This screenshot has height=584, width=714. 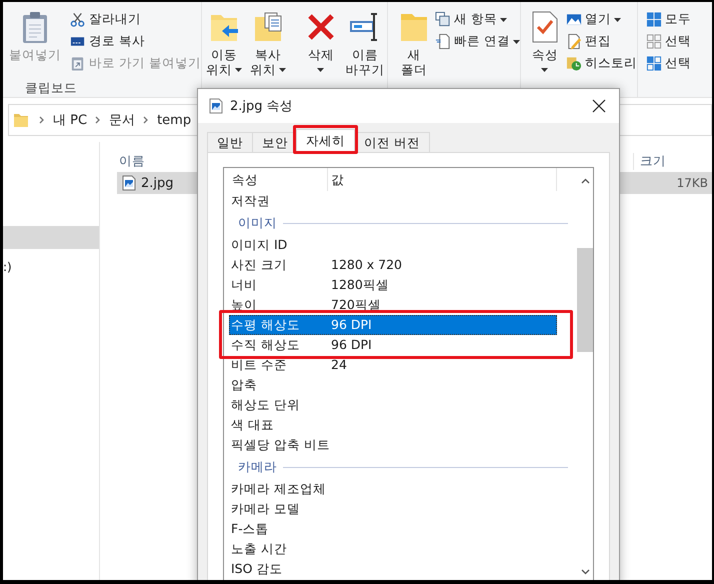 What do you see at coordinates (393, 325) in the screenshot?
I see `property-row: 수평 해상도 96 DPI` at bounding box center [393, 325].